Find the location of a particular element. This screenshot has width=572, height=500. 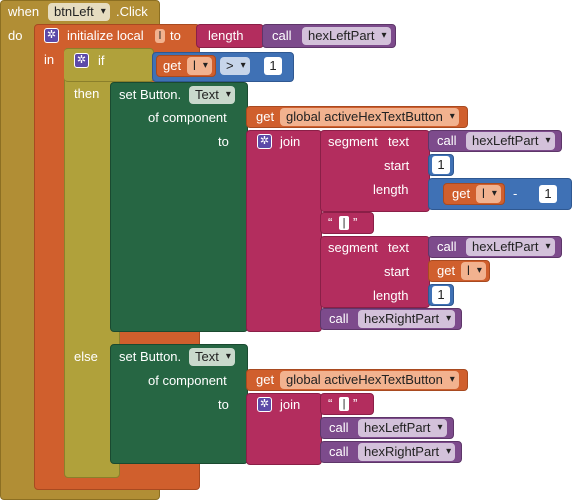

in-label: in is located at coordinates (49, 59).